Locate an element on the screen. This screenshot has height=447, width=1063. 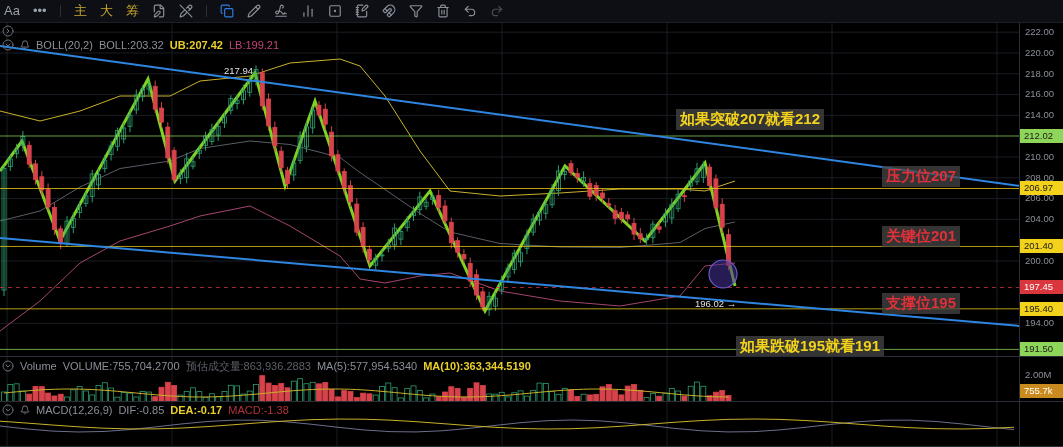
indicator-value: LB:199.21 is located at coordinates (254, 44).